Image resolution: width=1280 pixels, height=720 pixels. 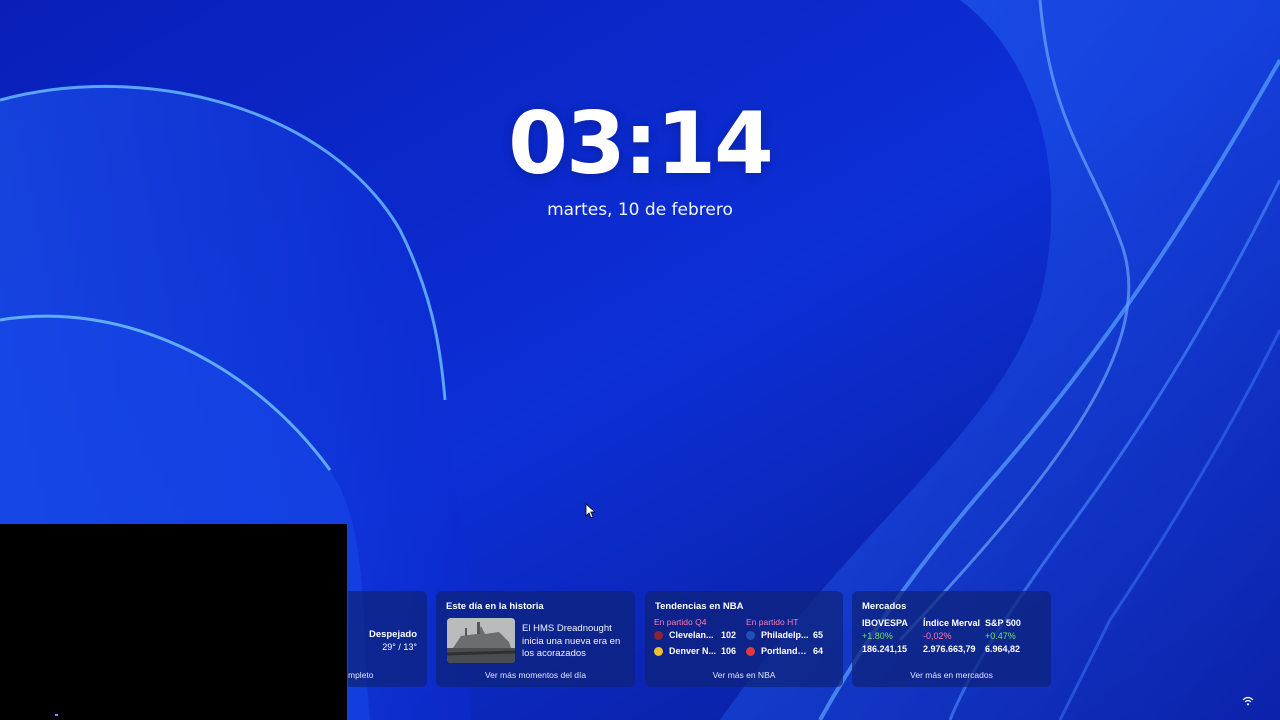 What do you see at coordinates (750, 635) in the screenshot?
I see `76ers-logo-icon` at bounding box center [750, 635].